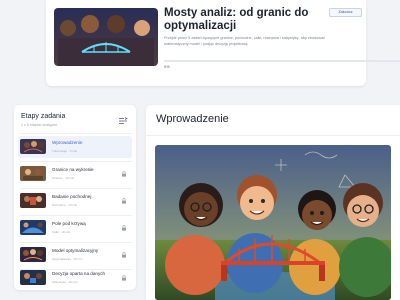 Image resolution: width=400 pixels, height=300 pixels. What do you see at coordinates (65, 282) in the screenshot?
I see `stage-meta: Statystyka · 10 min` at bounding box center [65, 282].